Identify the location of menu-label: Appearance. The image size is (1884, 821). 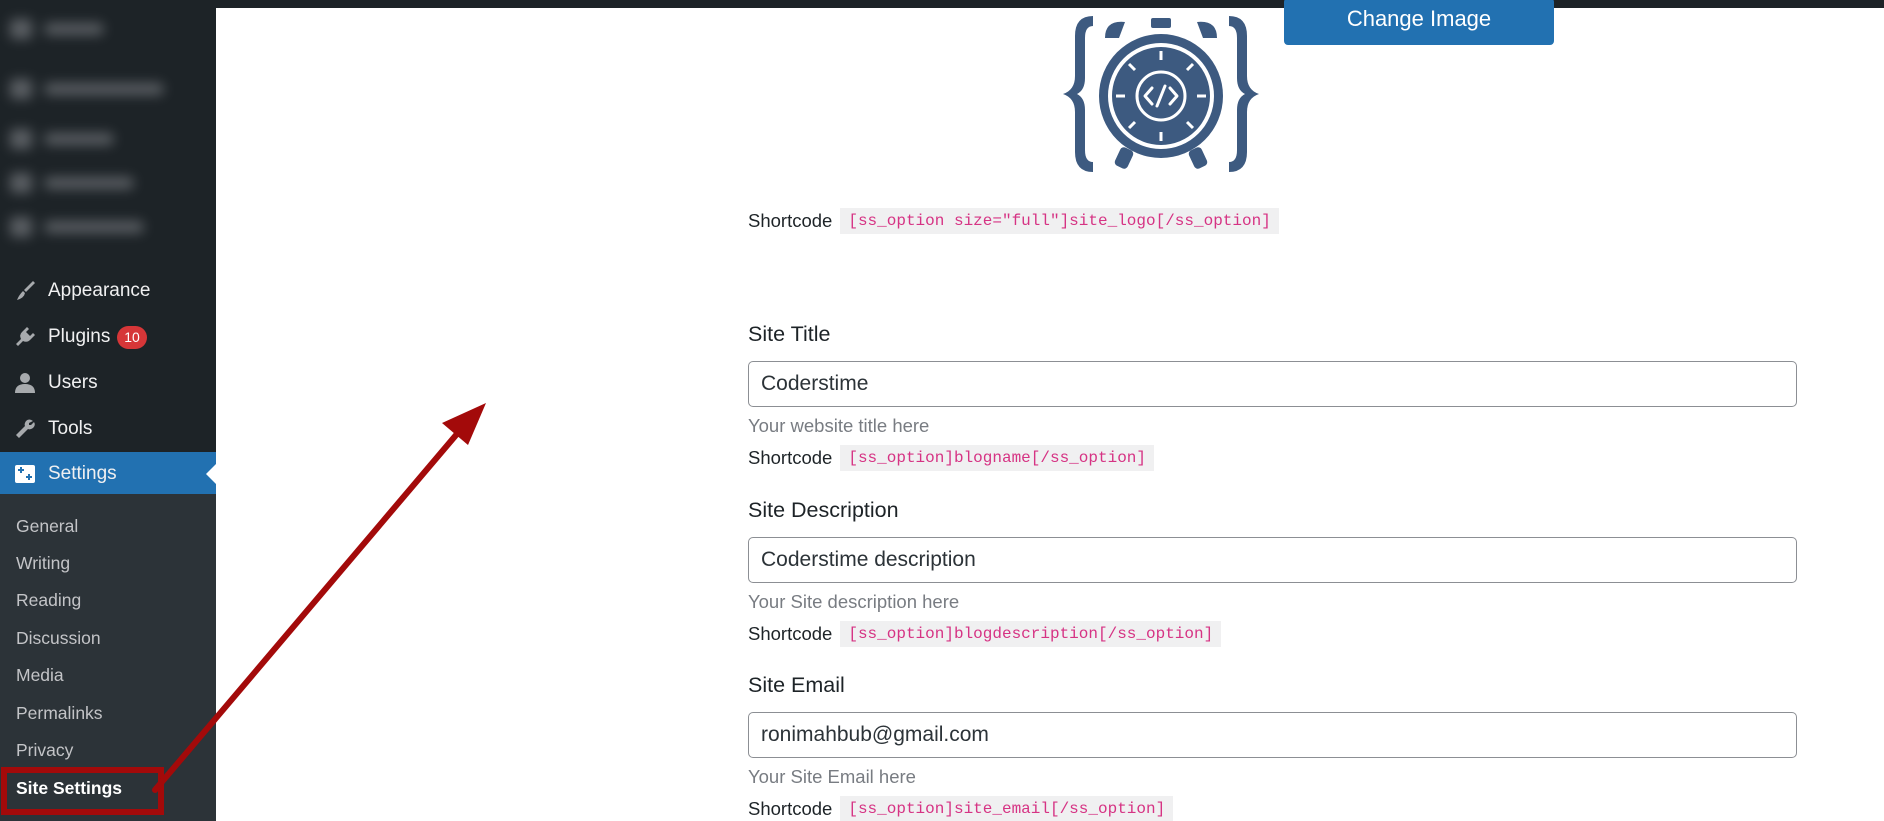
(99, 290).